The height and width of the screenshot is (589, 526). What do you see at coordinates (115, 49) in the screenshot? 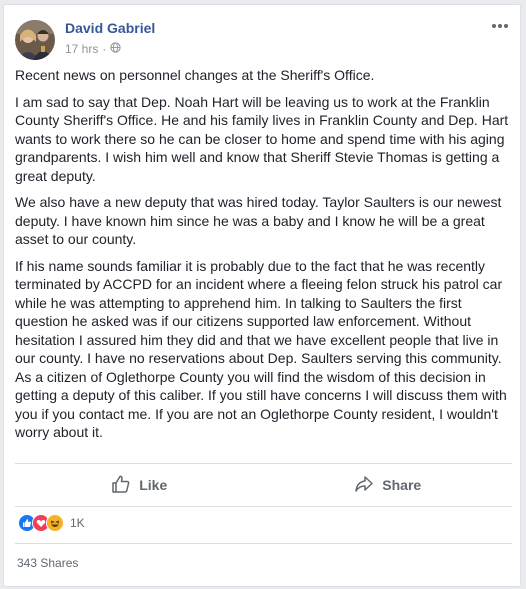
I see `globe-icon` at bounding box center [115, 49].